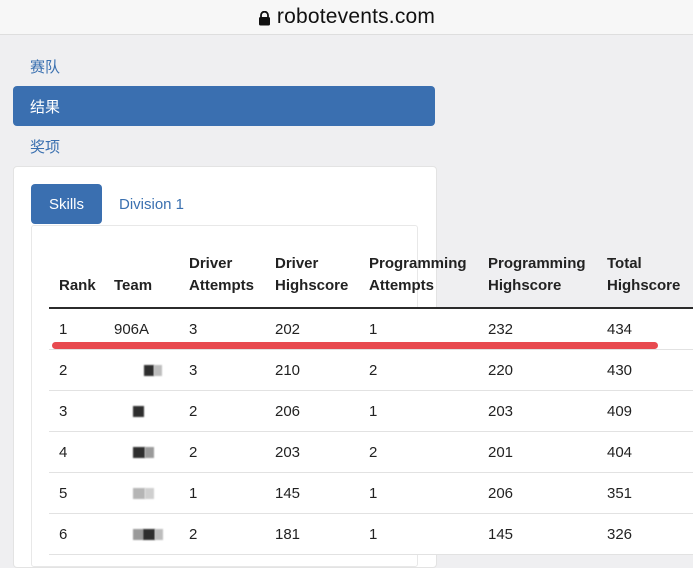 This screenshot has width=693, height=568. I want to click on cell-total-highscore: 326, so click(620, 534).